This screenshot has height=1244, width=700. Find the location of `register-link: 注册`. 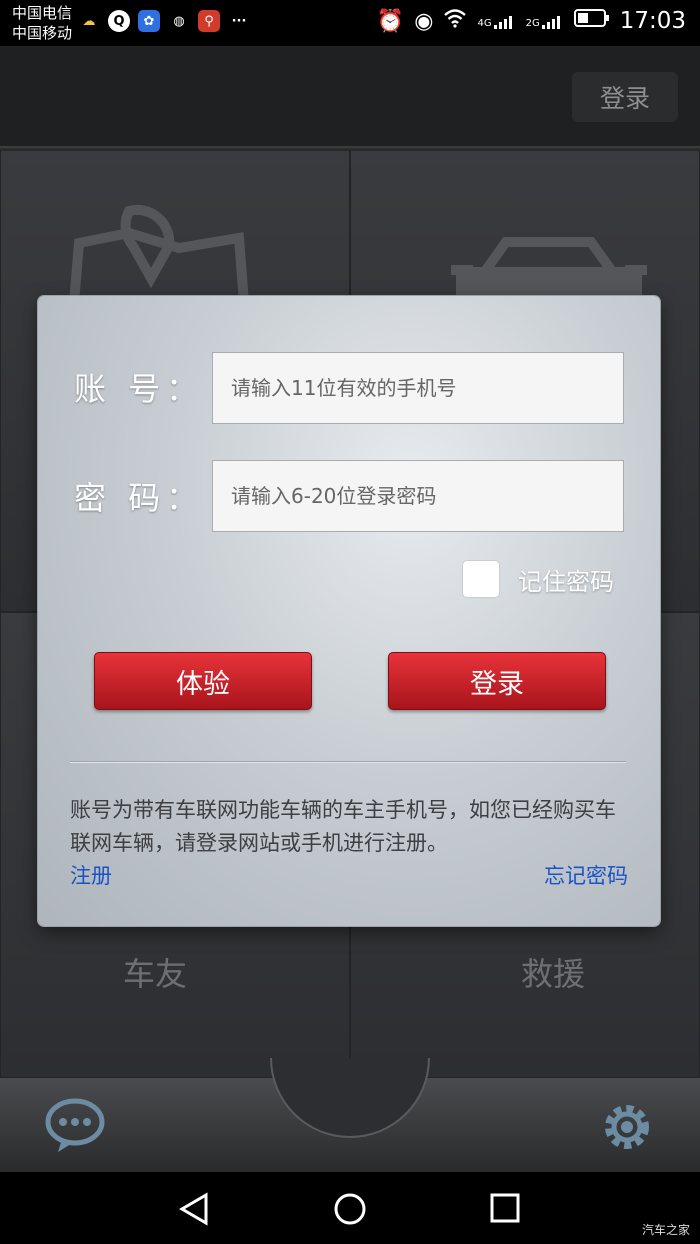

register-link: 注册 is located at coordinates (91, 875).